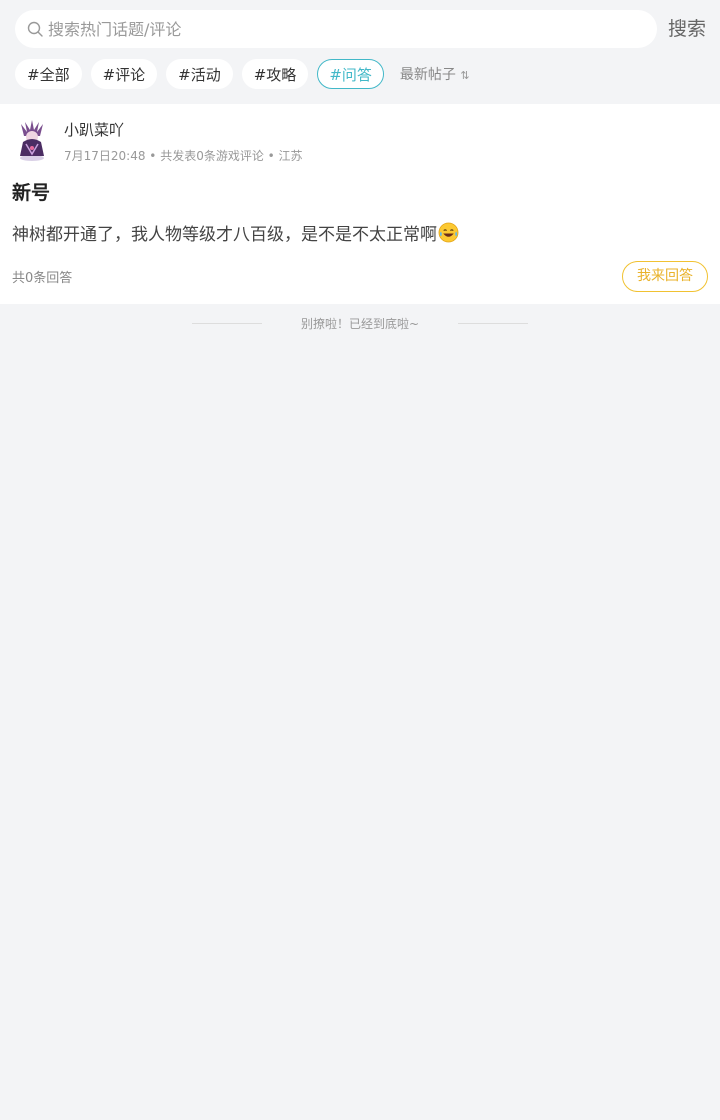 The width and height of the screenshot is (720, 1120). I want to click on post-title: 新号, so click(31, 191).